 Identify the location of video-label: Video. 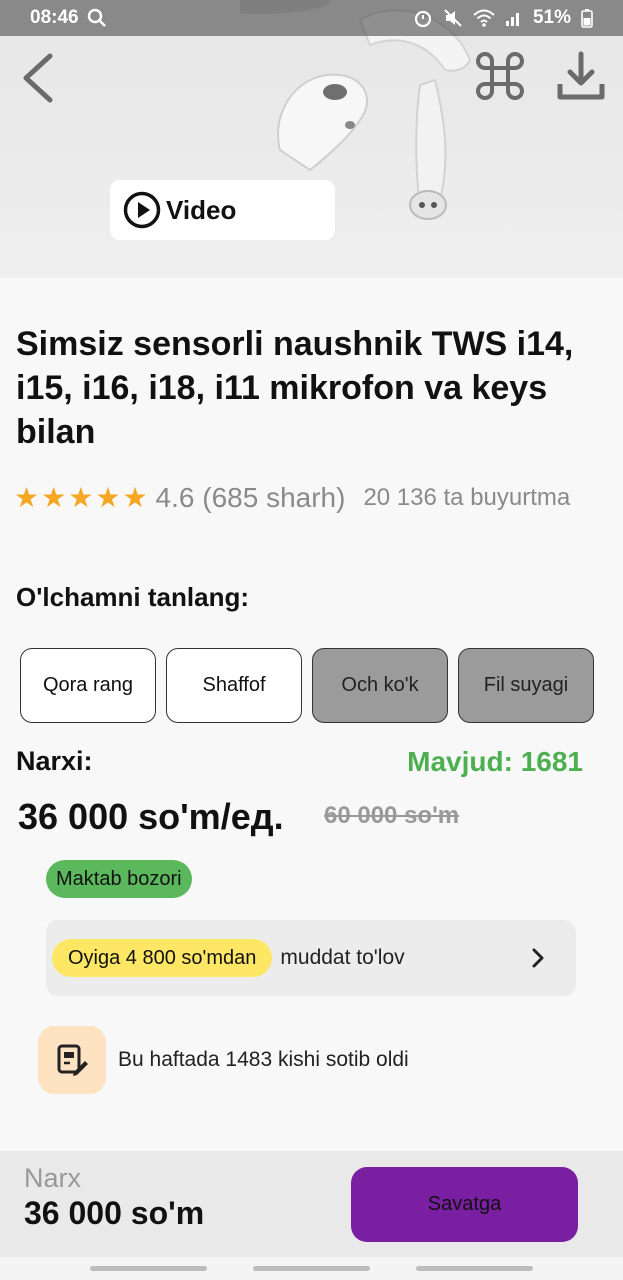
(201, 209).